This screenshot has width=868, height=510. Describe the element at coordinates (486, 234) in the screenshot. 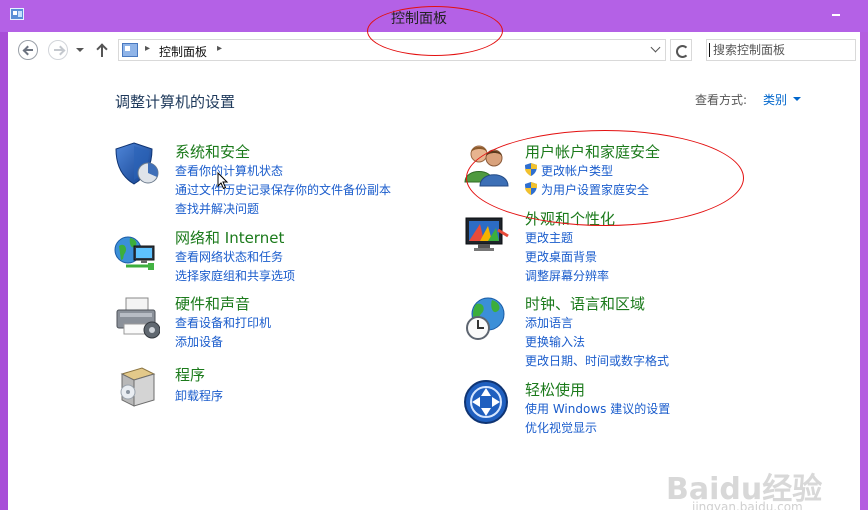

I see `monitor-palette-icon` at that location.